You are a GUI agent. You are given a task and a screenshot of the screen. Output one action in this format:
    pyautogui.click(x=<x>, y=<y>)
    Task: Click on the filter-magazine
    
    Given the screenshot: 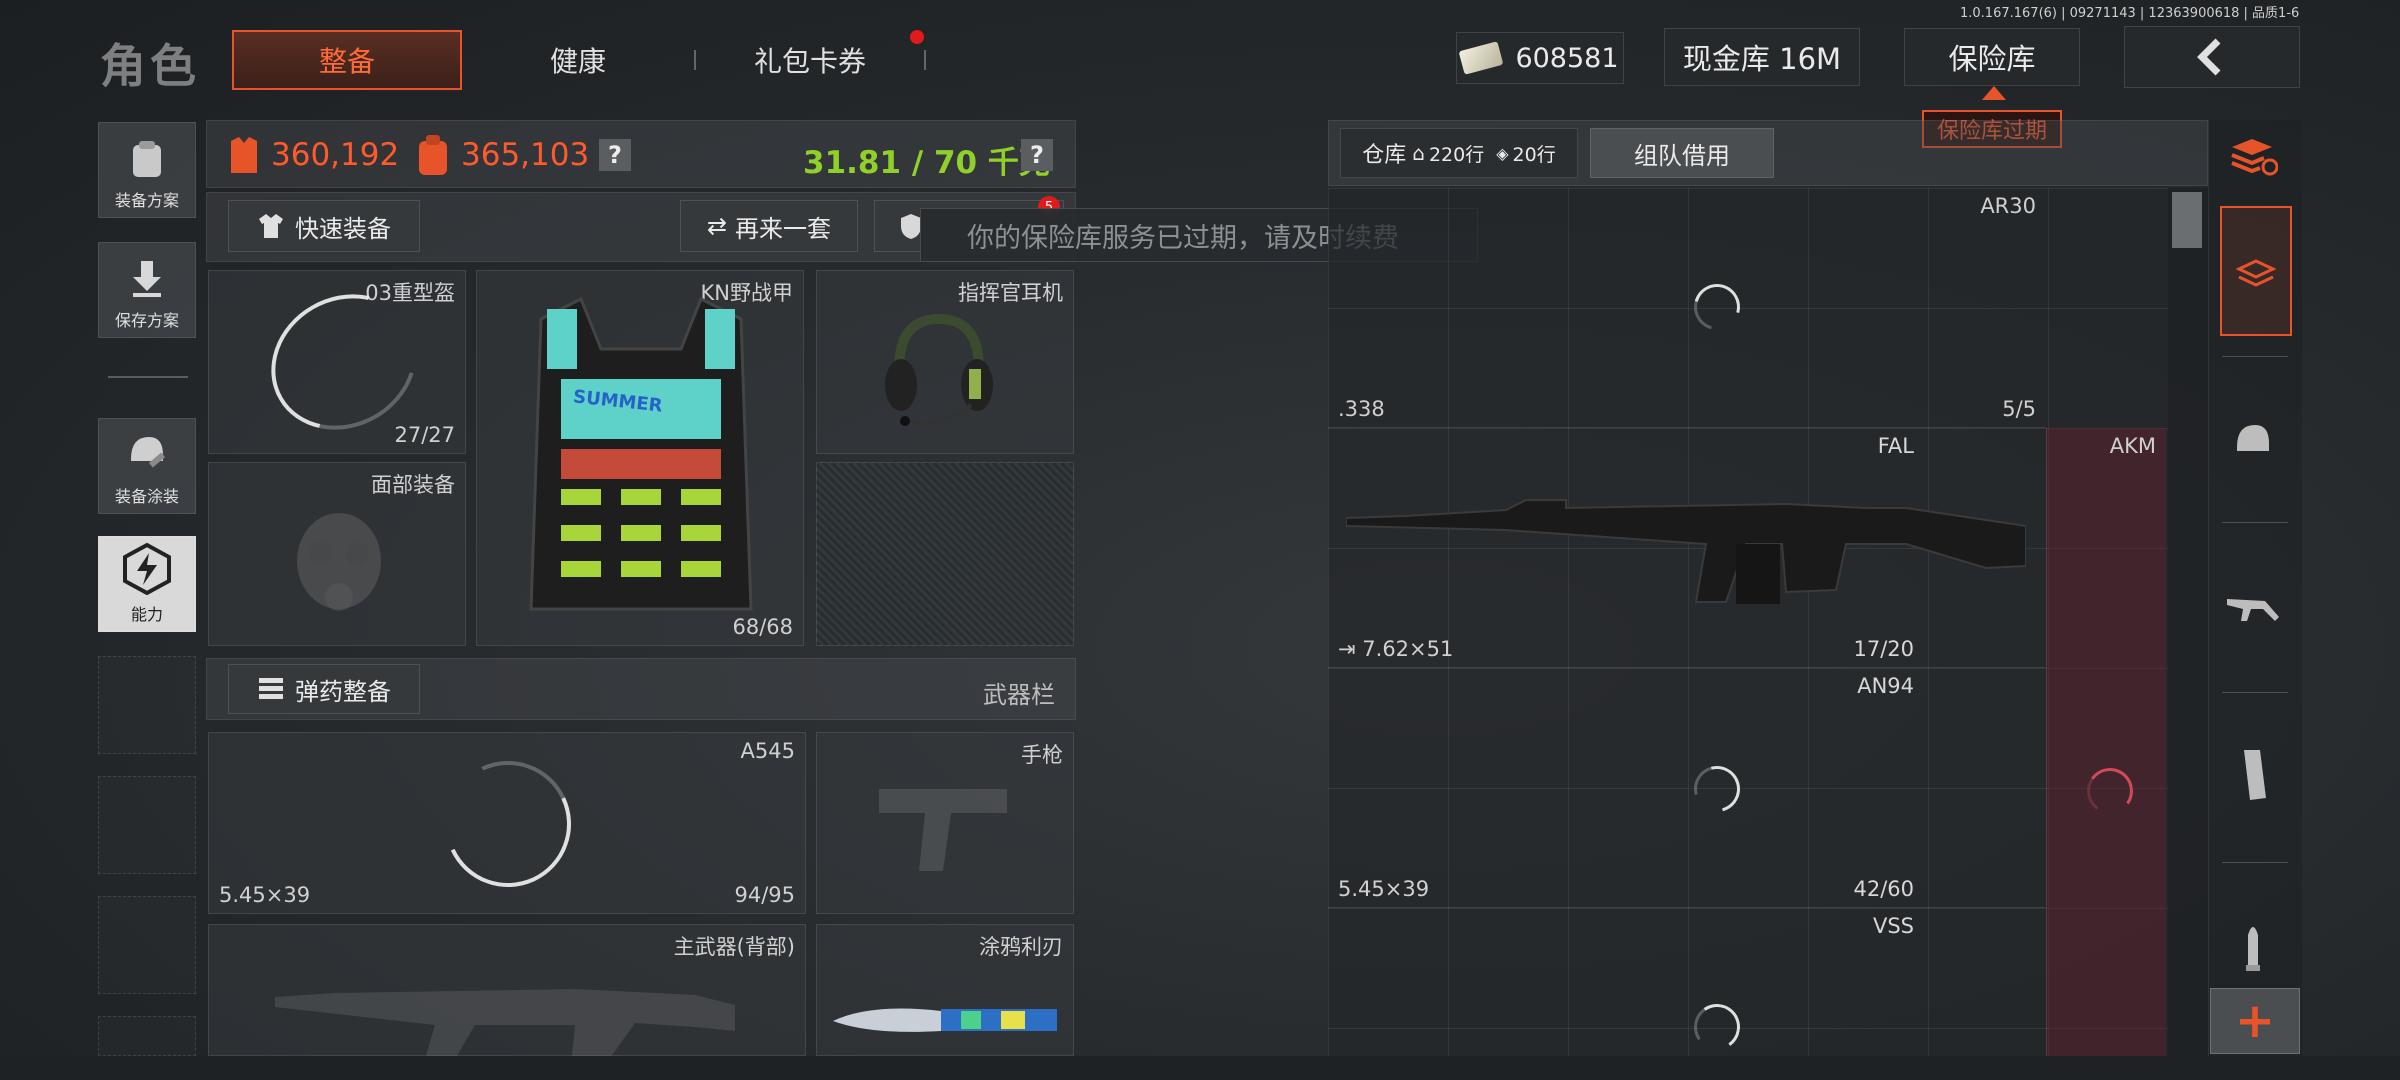 What is the action you would take?
    pyautogui.click(x=2253, y=775)
    